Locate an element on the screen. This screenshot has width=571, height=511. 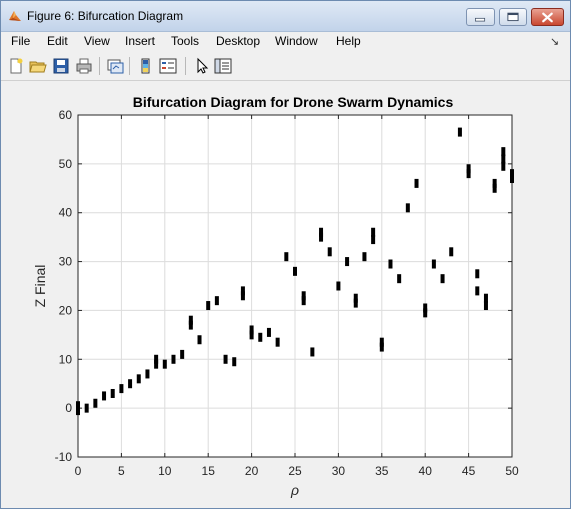
dock-arrow-icon: ↘ is located at coordinates (554, 41).